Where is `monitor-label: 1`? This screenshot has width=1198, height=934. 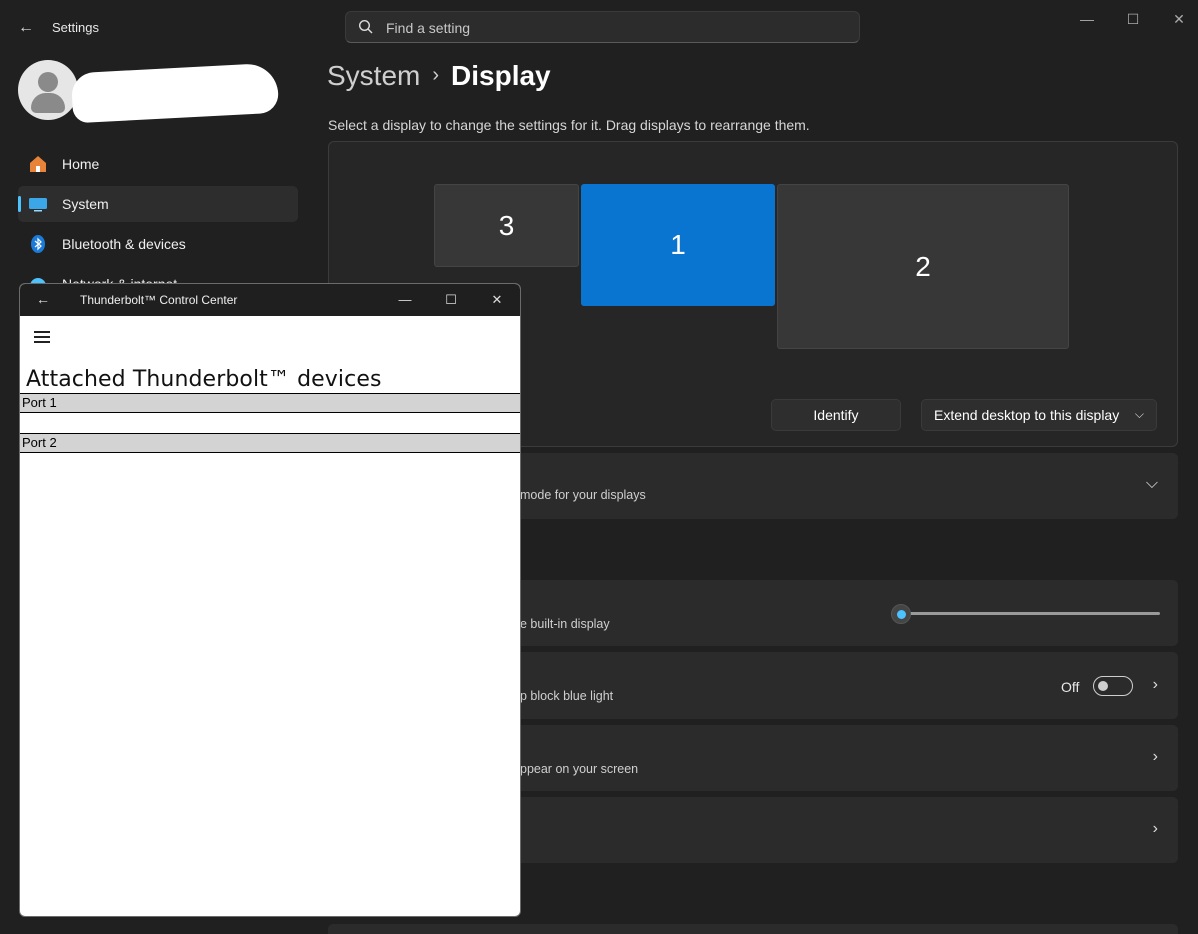
monitor-label: 1 is located at coordinates (678, 244).